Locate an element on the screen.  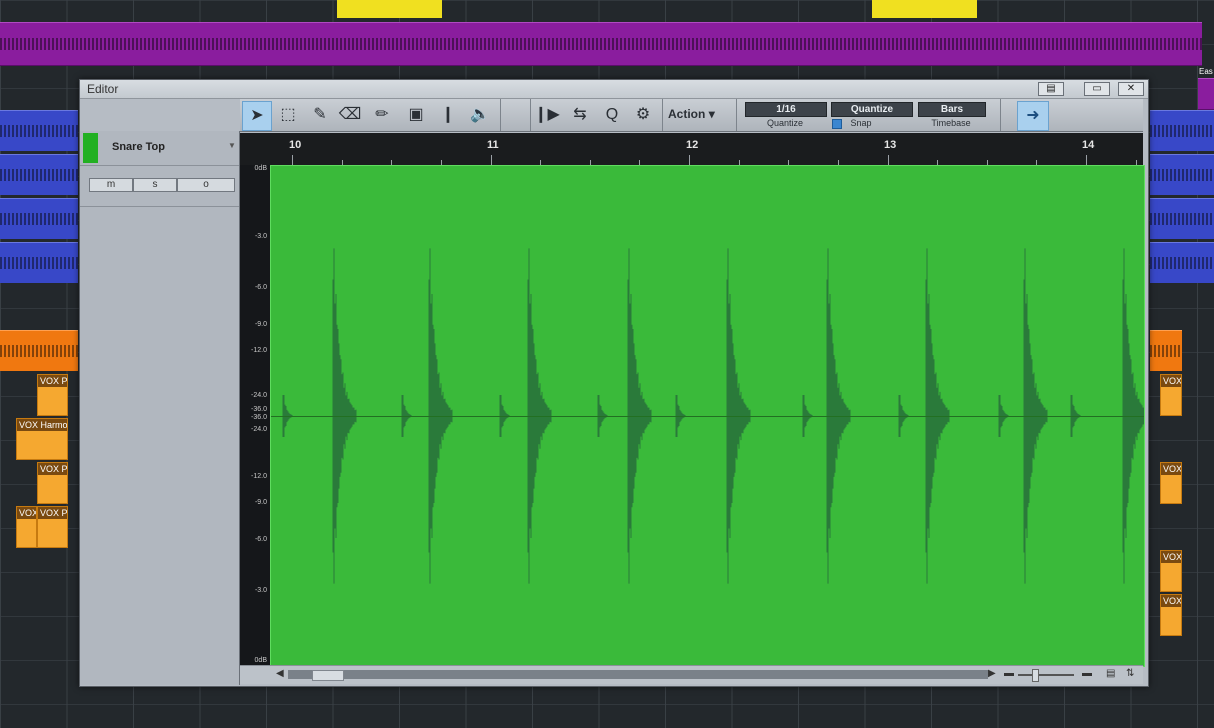
timebase-label: Timebase is located at coordinates (951, 123).